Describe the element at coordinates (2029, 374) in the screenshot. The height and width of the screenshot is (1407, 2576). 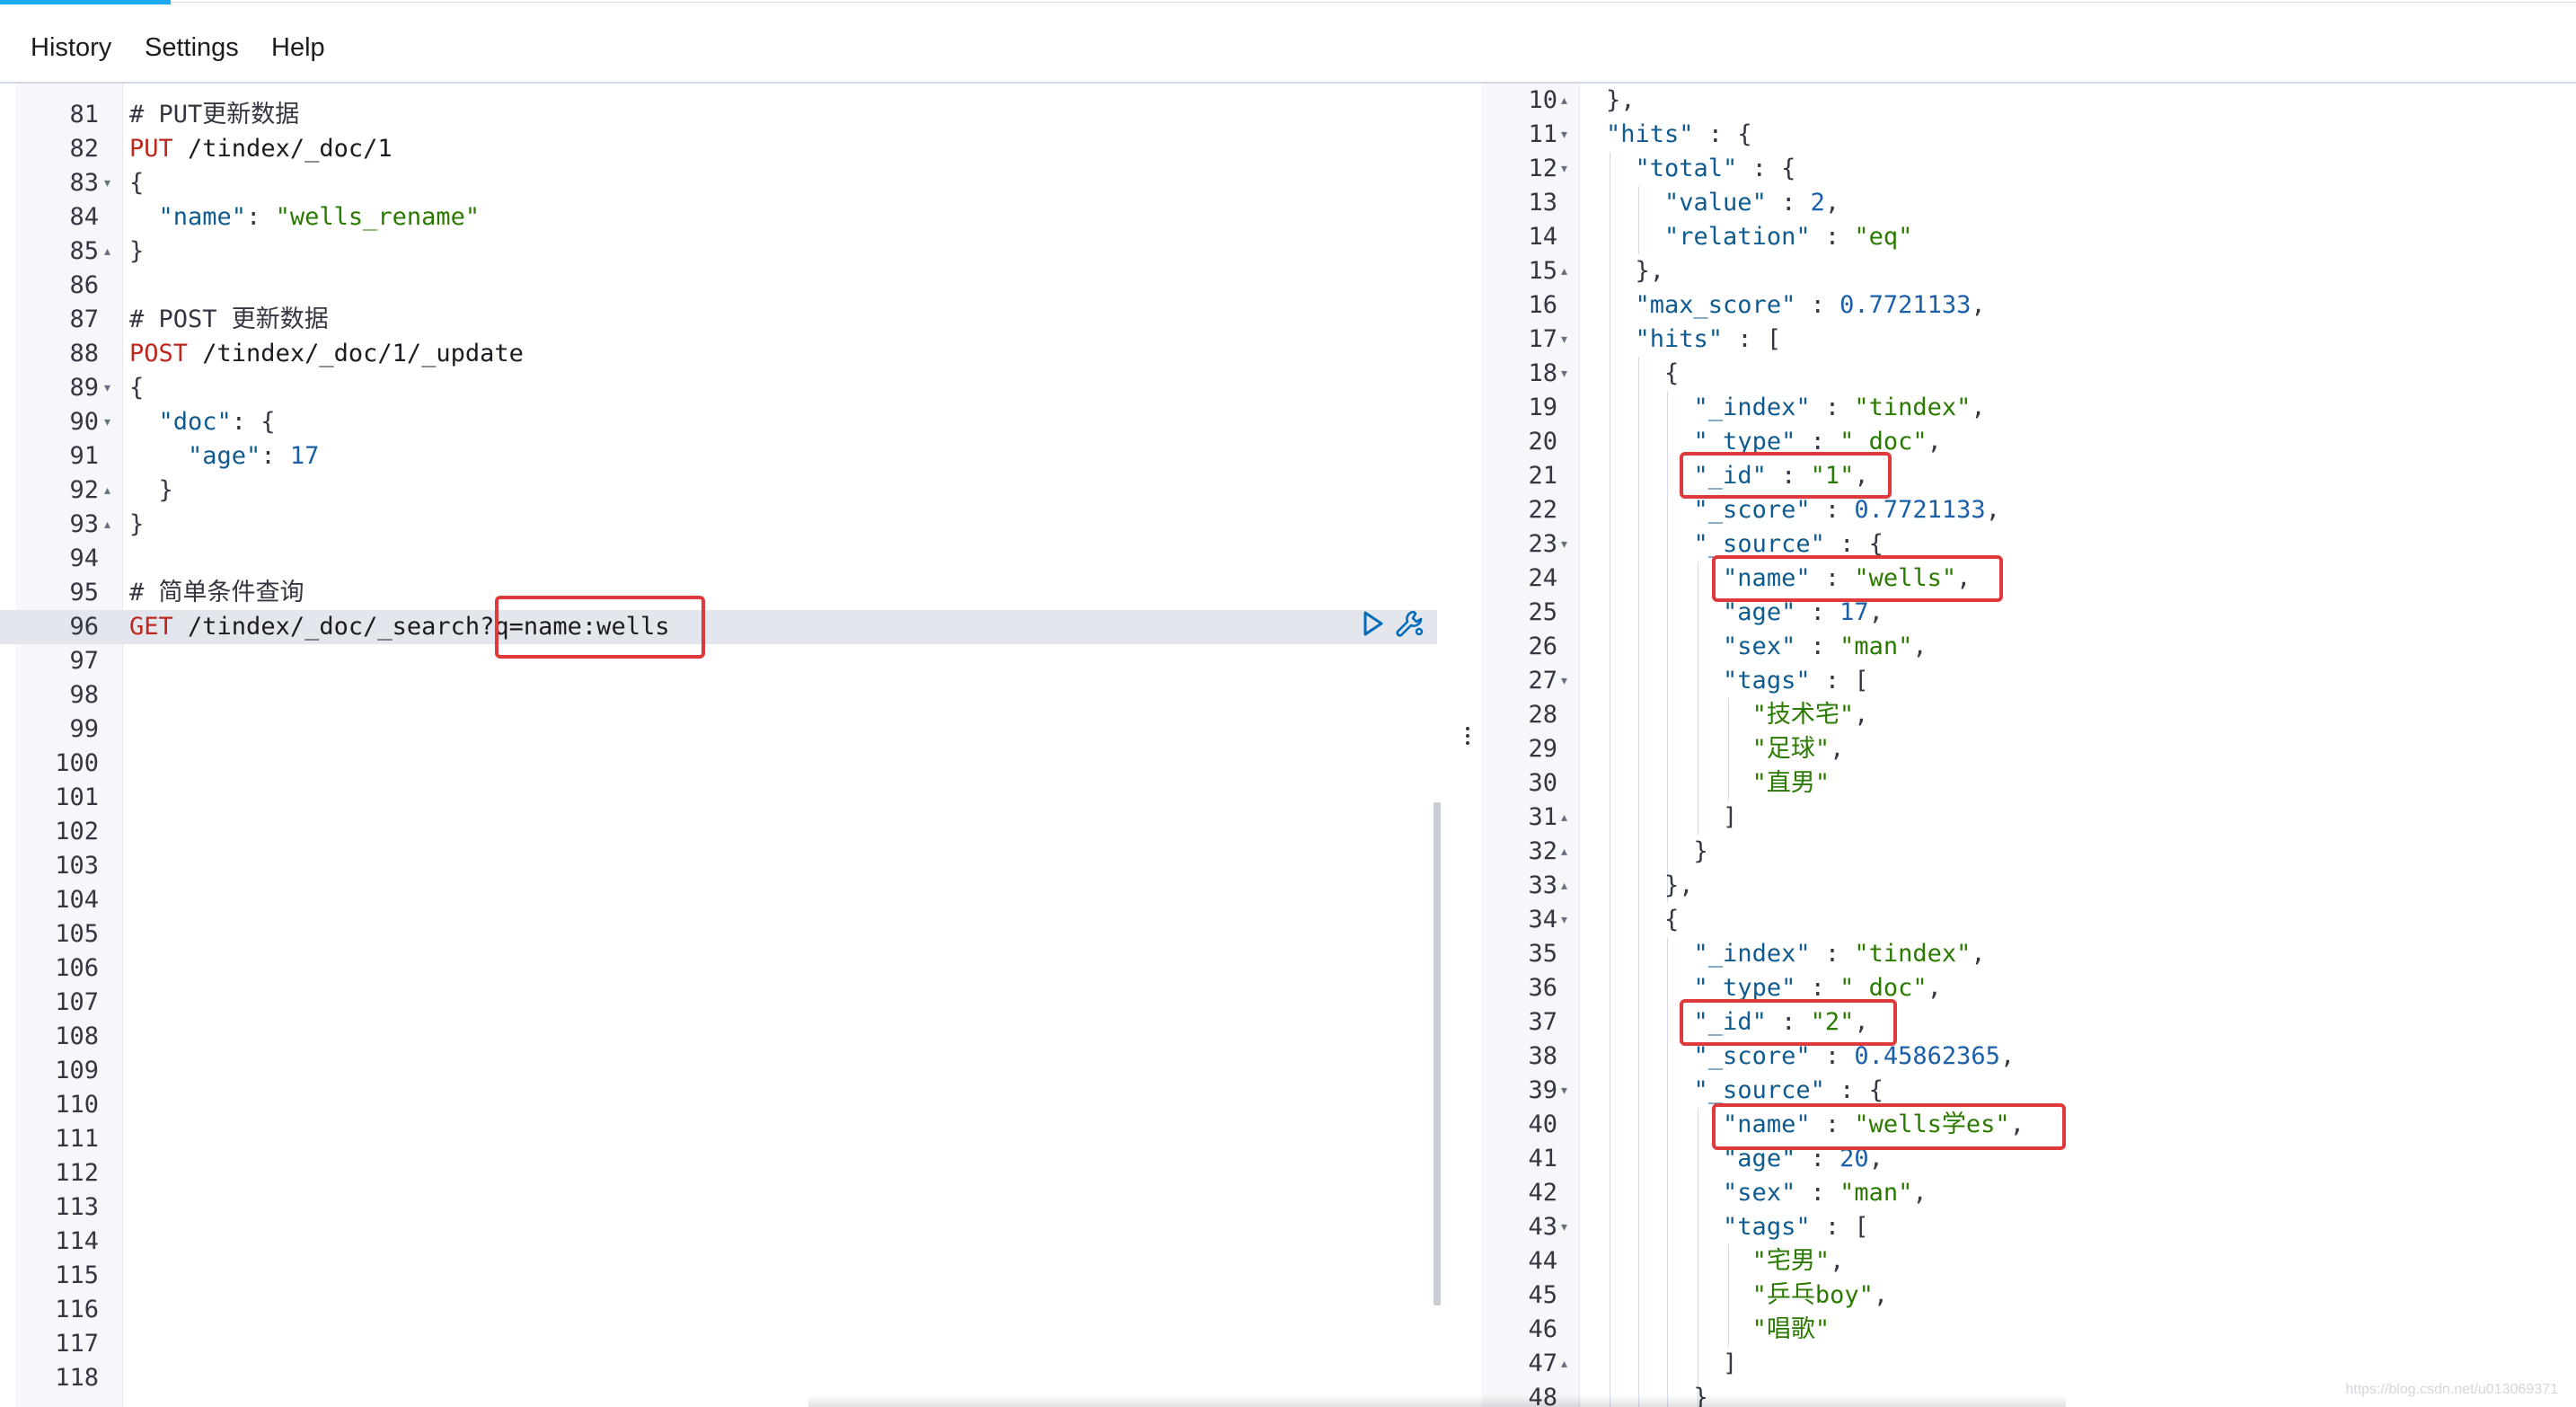
I see `code-line: 18 ▾ {` at that location.